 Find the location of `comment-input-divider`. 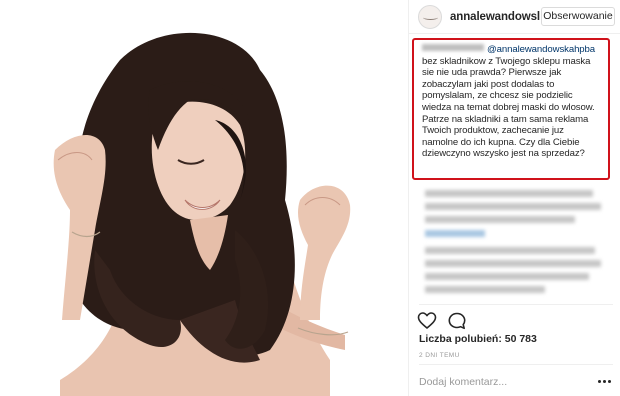

comment-input-divider is located at coordinates (516, 364).